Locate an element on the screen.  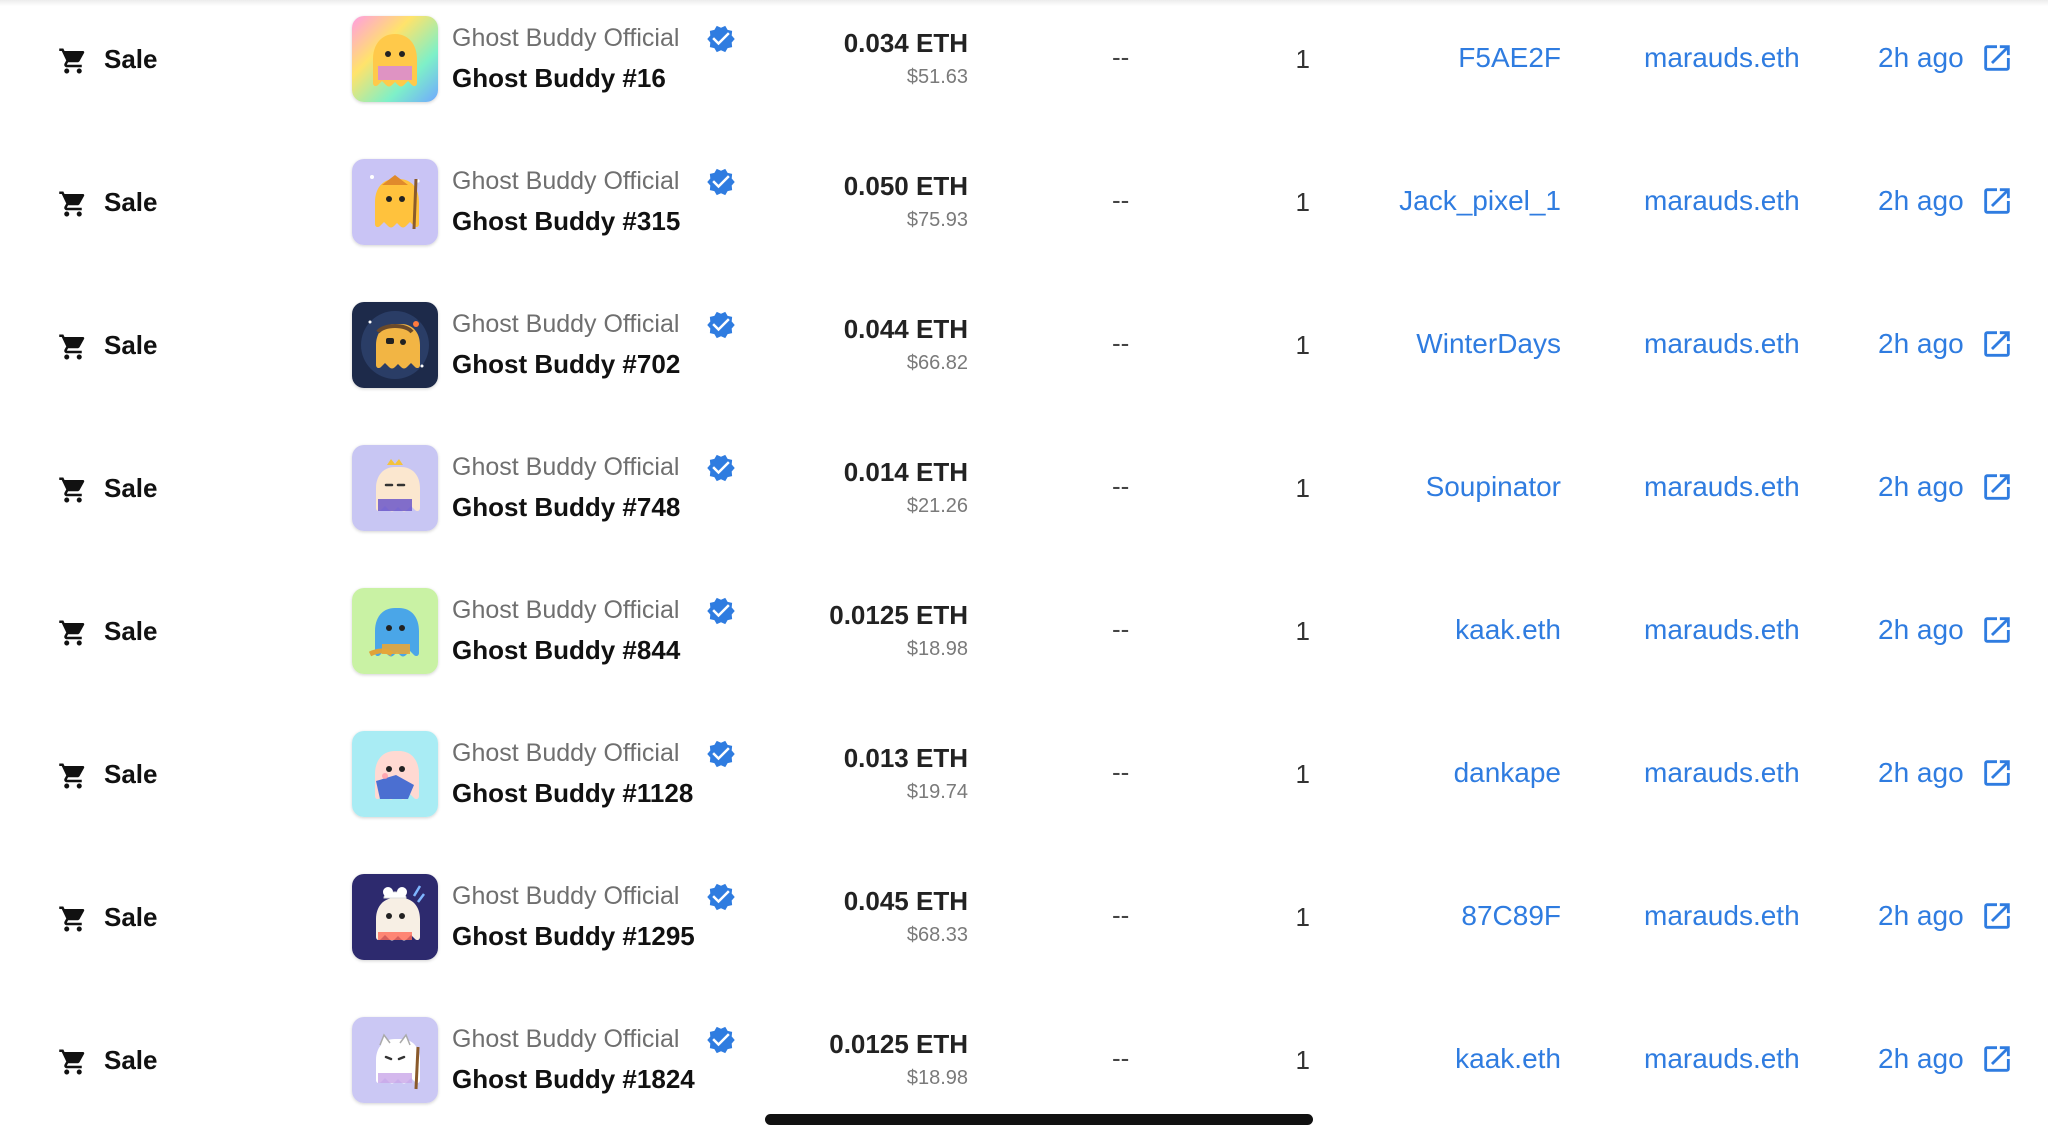
item-name: Ghost Buddy #844 is located at coordinates (566, 650).